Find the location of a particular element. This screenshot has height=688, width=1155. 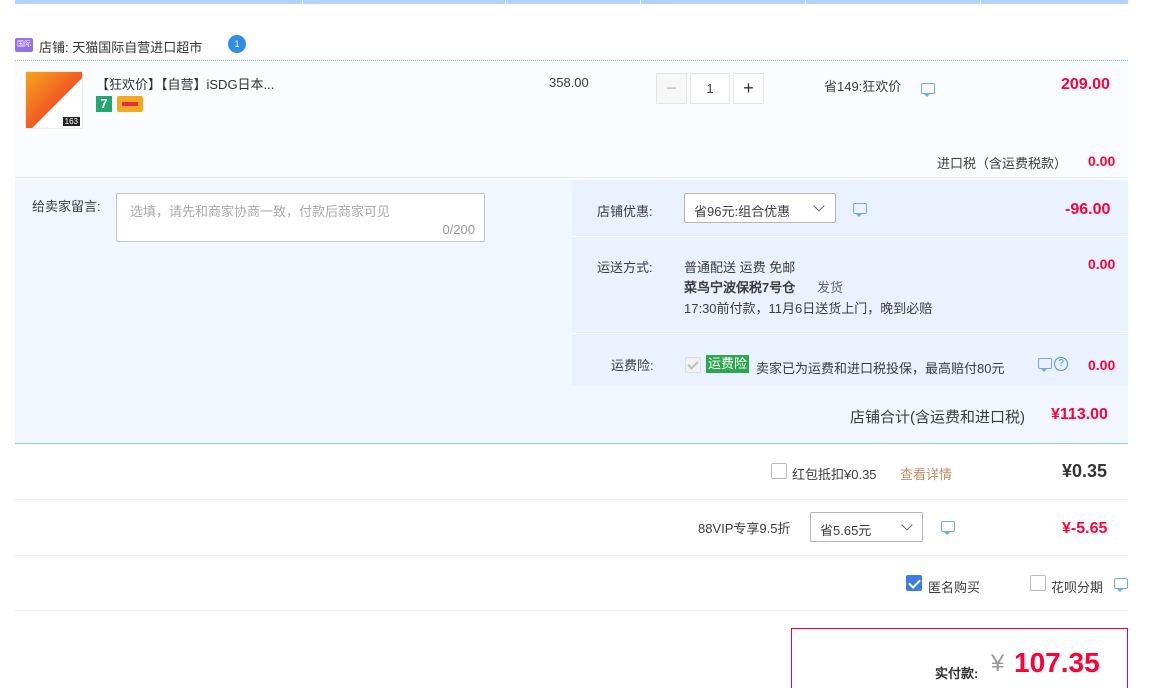

anonymous-checkbox is located at coordinates (914, 583).